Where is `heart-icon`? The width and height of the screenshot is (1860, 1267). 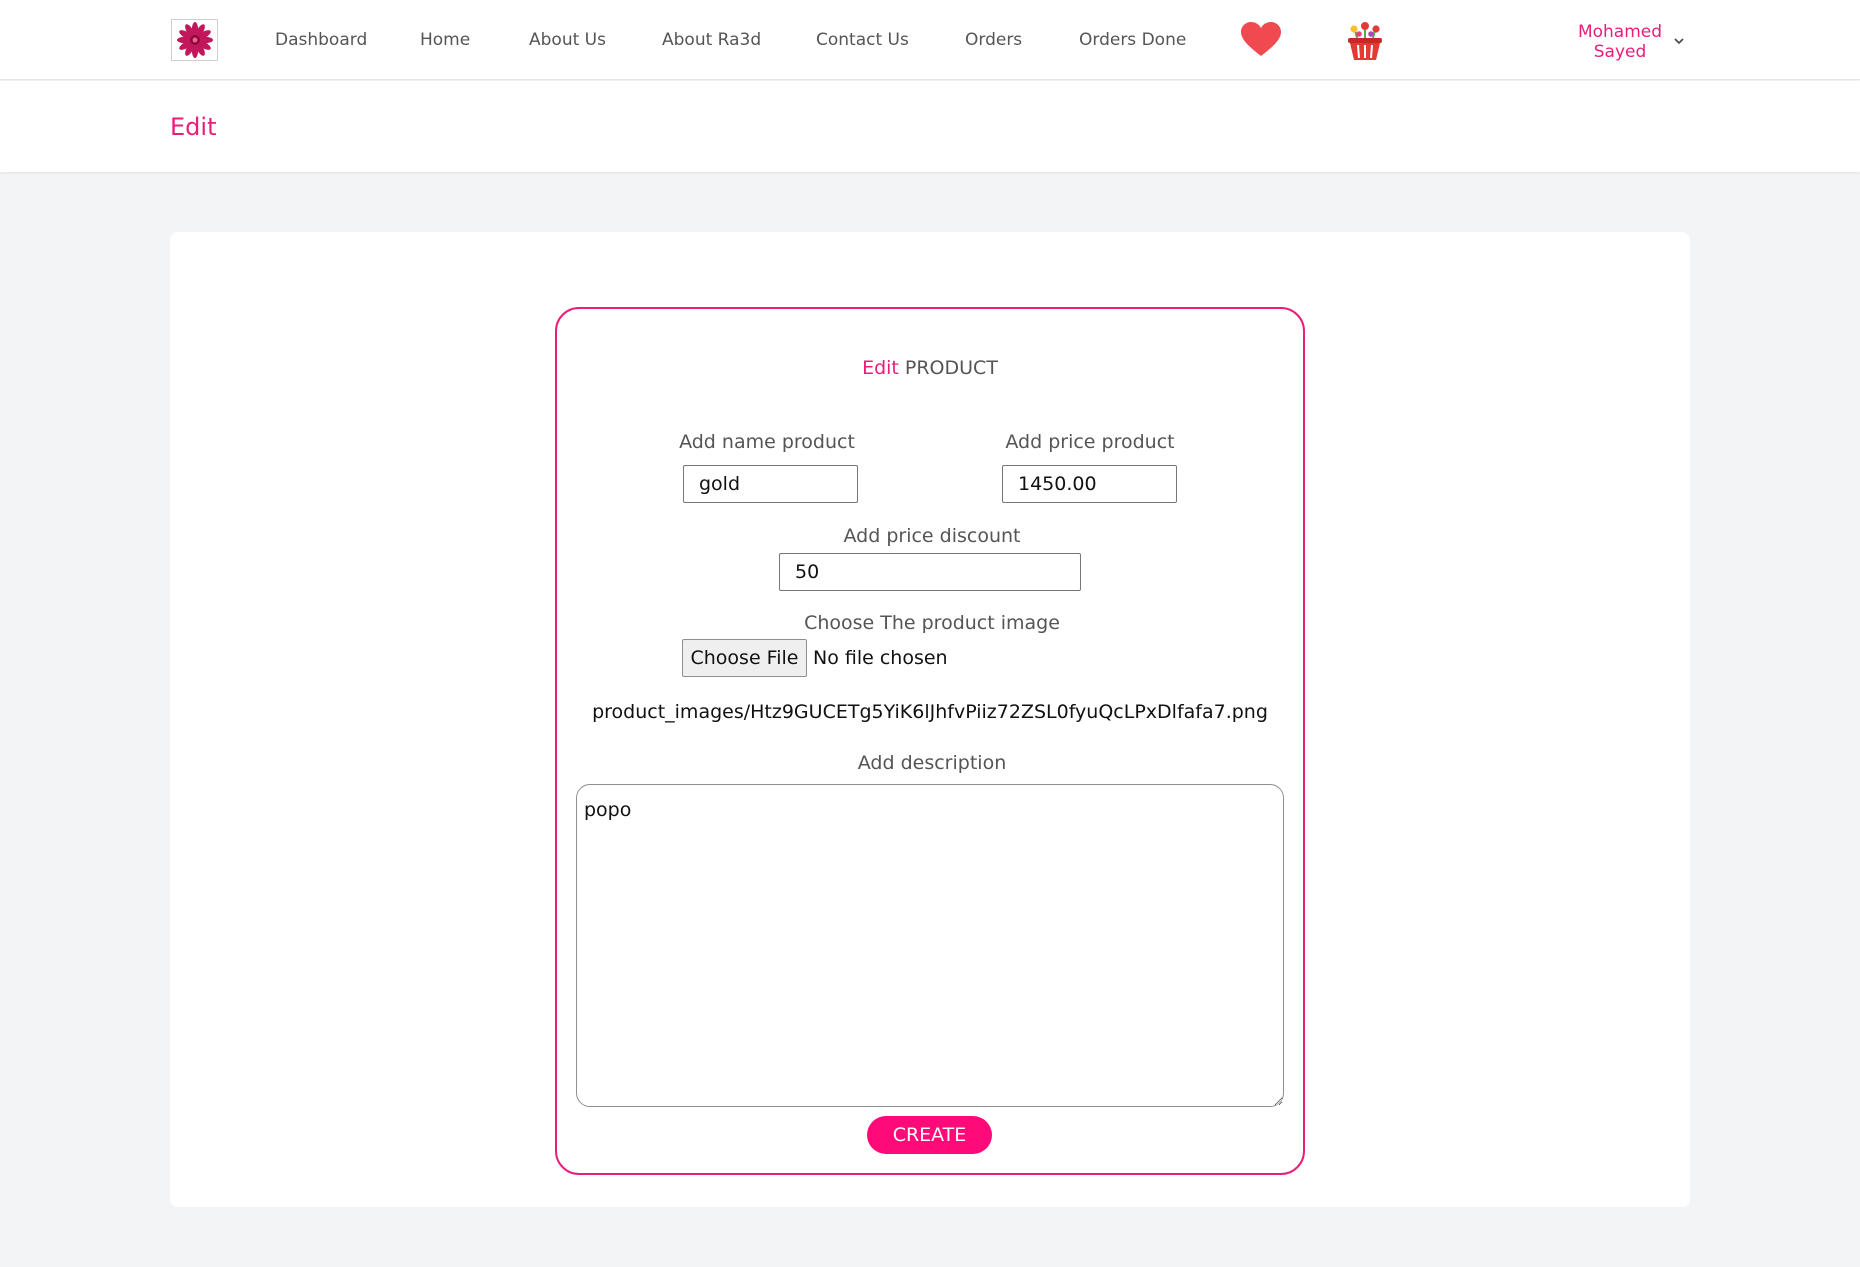 heart-icon is located at coordinates (1261, 40).